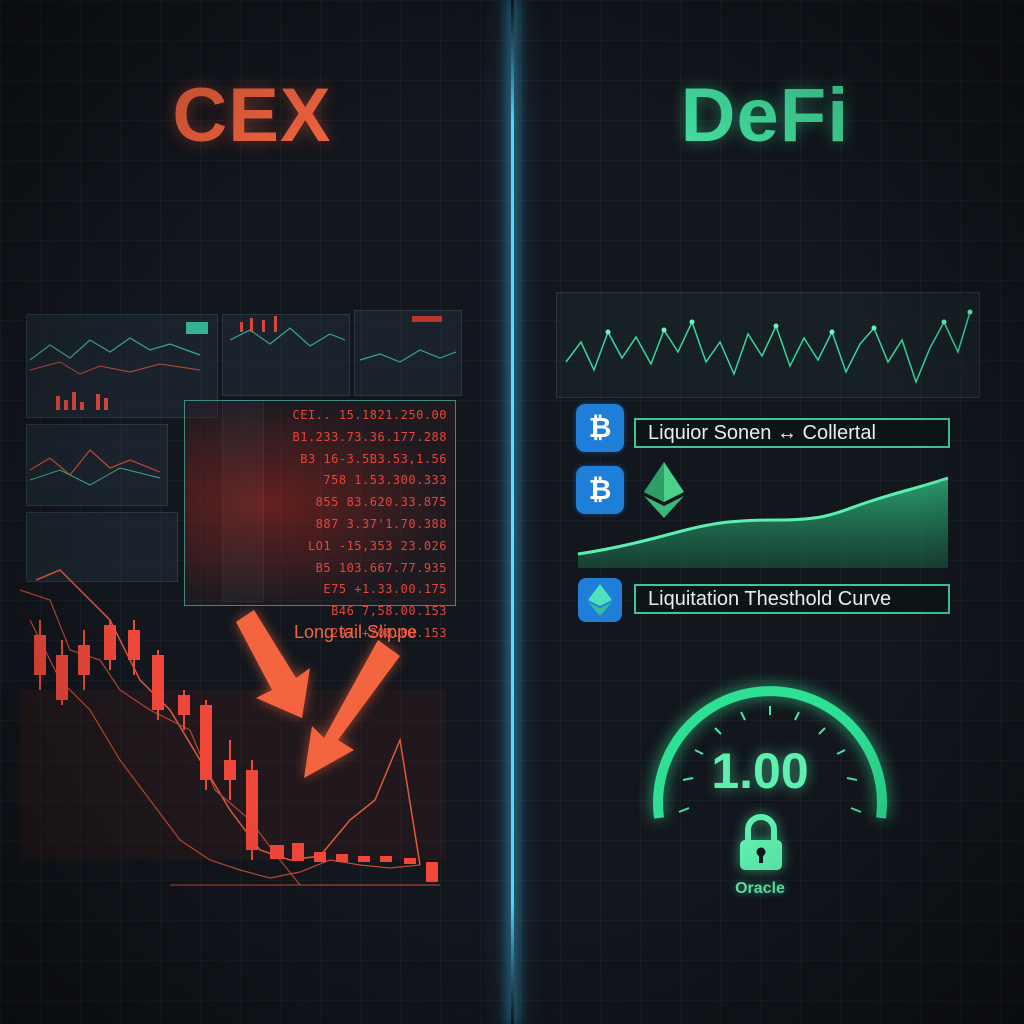  What do you see at coordinates (373, 458) in the screenshot?
I see `order-book-row: B3 16-3.5B3.53,1.56` at bounding box center [373, 458].